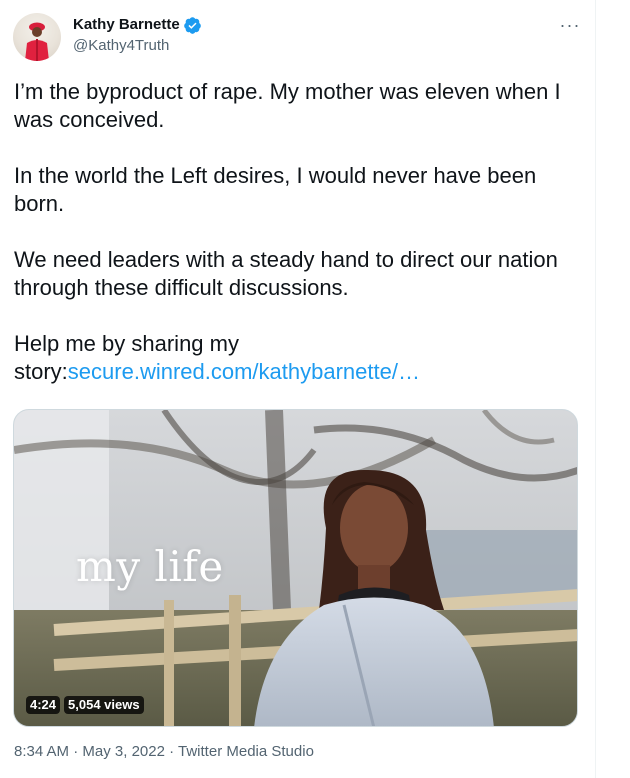 This screenshot has height=778, width=630. What do you see at coordinates (104, 705) in the screenshot?
I see `video-views: 5,054 views` at bounding box center [104, 705].